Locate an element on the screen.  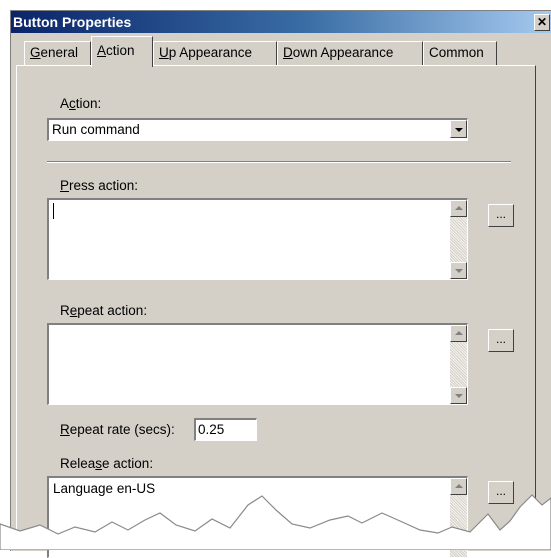
torn-paper-shape is located at coordinates (275, 522).